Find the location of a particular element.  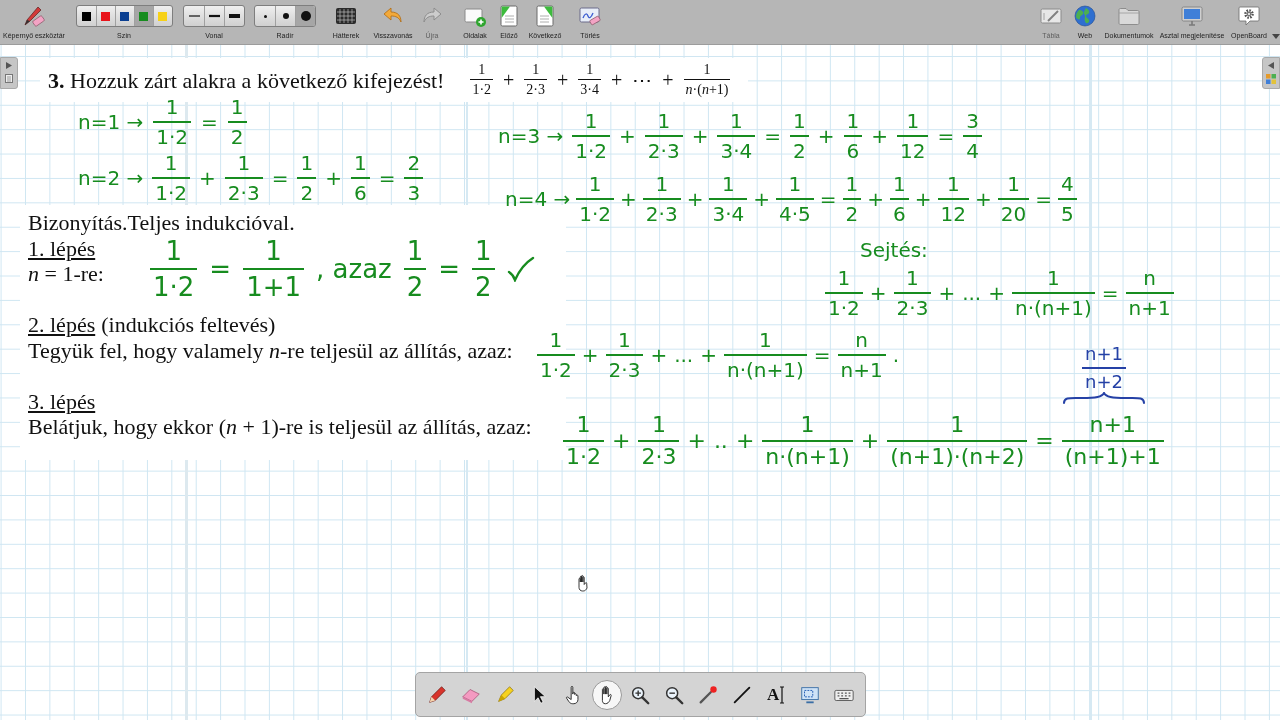

pen-eraser-icon is located at coordinates (34, 16).